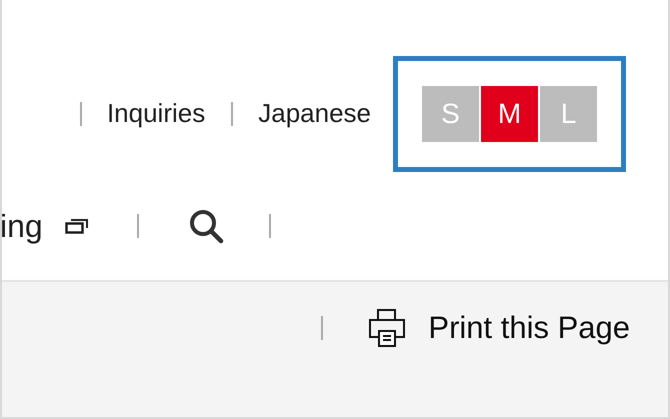 The height and width of the screenshot is (419, 670). Describe the element at coordinates (509, 114) in the screenshot. I see `font-size-button: M` at that location.